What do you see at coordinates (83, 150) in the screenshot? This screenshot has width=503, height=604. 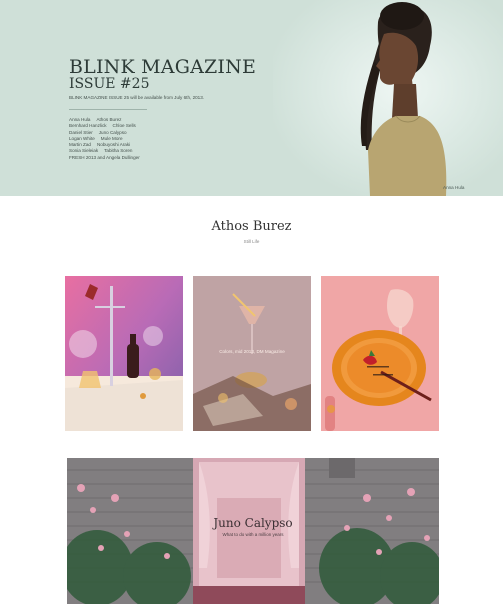 I see `contributor-link: Sonia Sieleiak` at bounding box center [83, 150].